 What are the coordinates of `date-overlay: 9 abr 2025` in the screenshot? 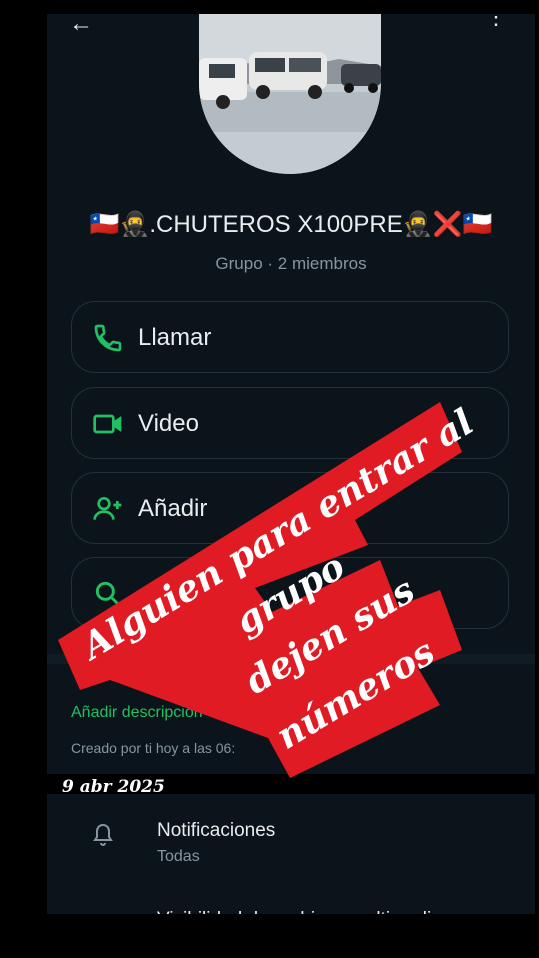 It's located at (113, 787).